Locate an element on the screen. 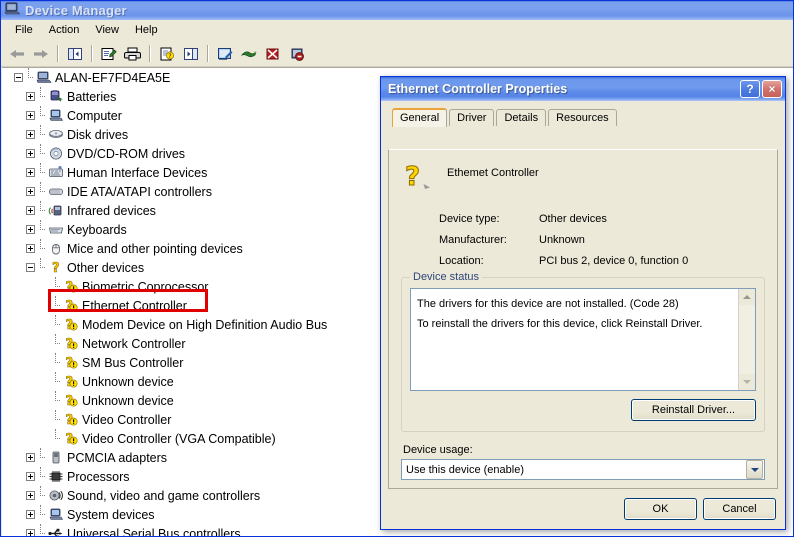  device-type-row: Device type: Other devices is located at coordinates (602, 219).